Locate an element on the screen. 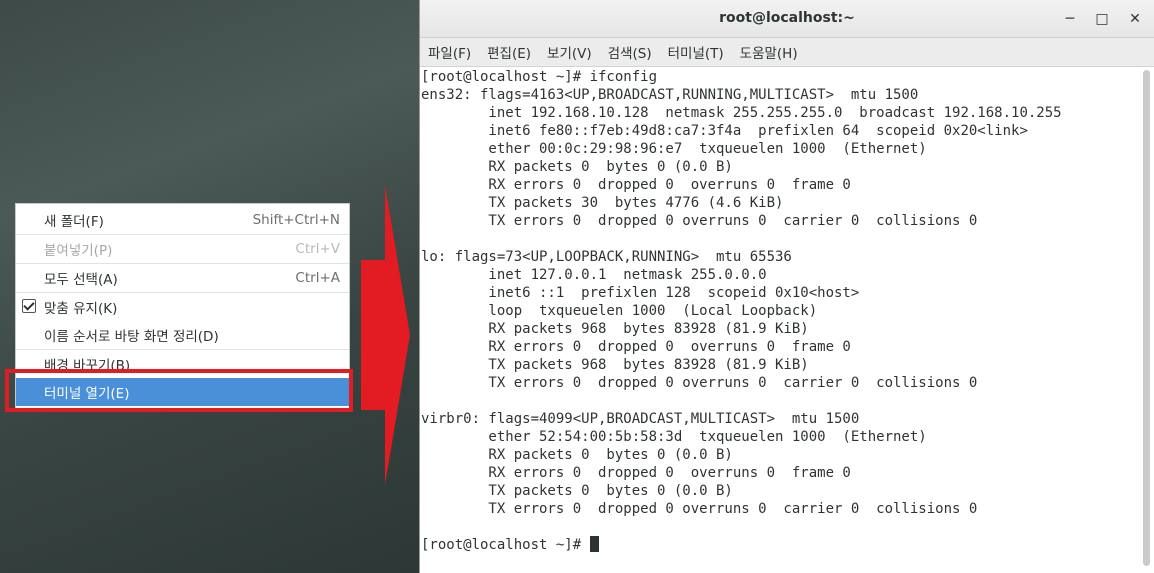 Image resolution: width=1154 pixels, height=573 pixels. menu-edit: 편집(E) is located at coordinates (509, 52).